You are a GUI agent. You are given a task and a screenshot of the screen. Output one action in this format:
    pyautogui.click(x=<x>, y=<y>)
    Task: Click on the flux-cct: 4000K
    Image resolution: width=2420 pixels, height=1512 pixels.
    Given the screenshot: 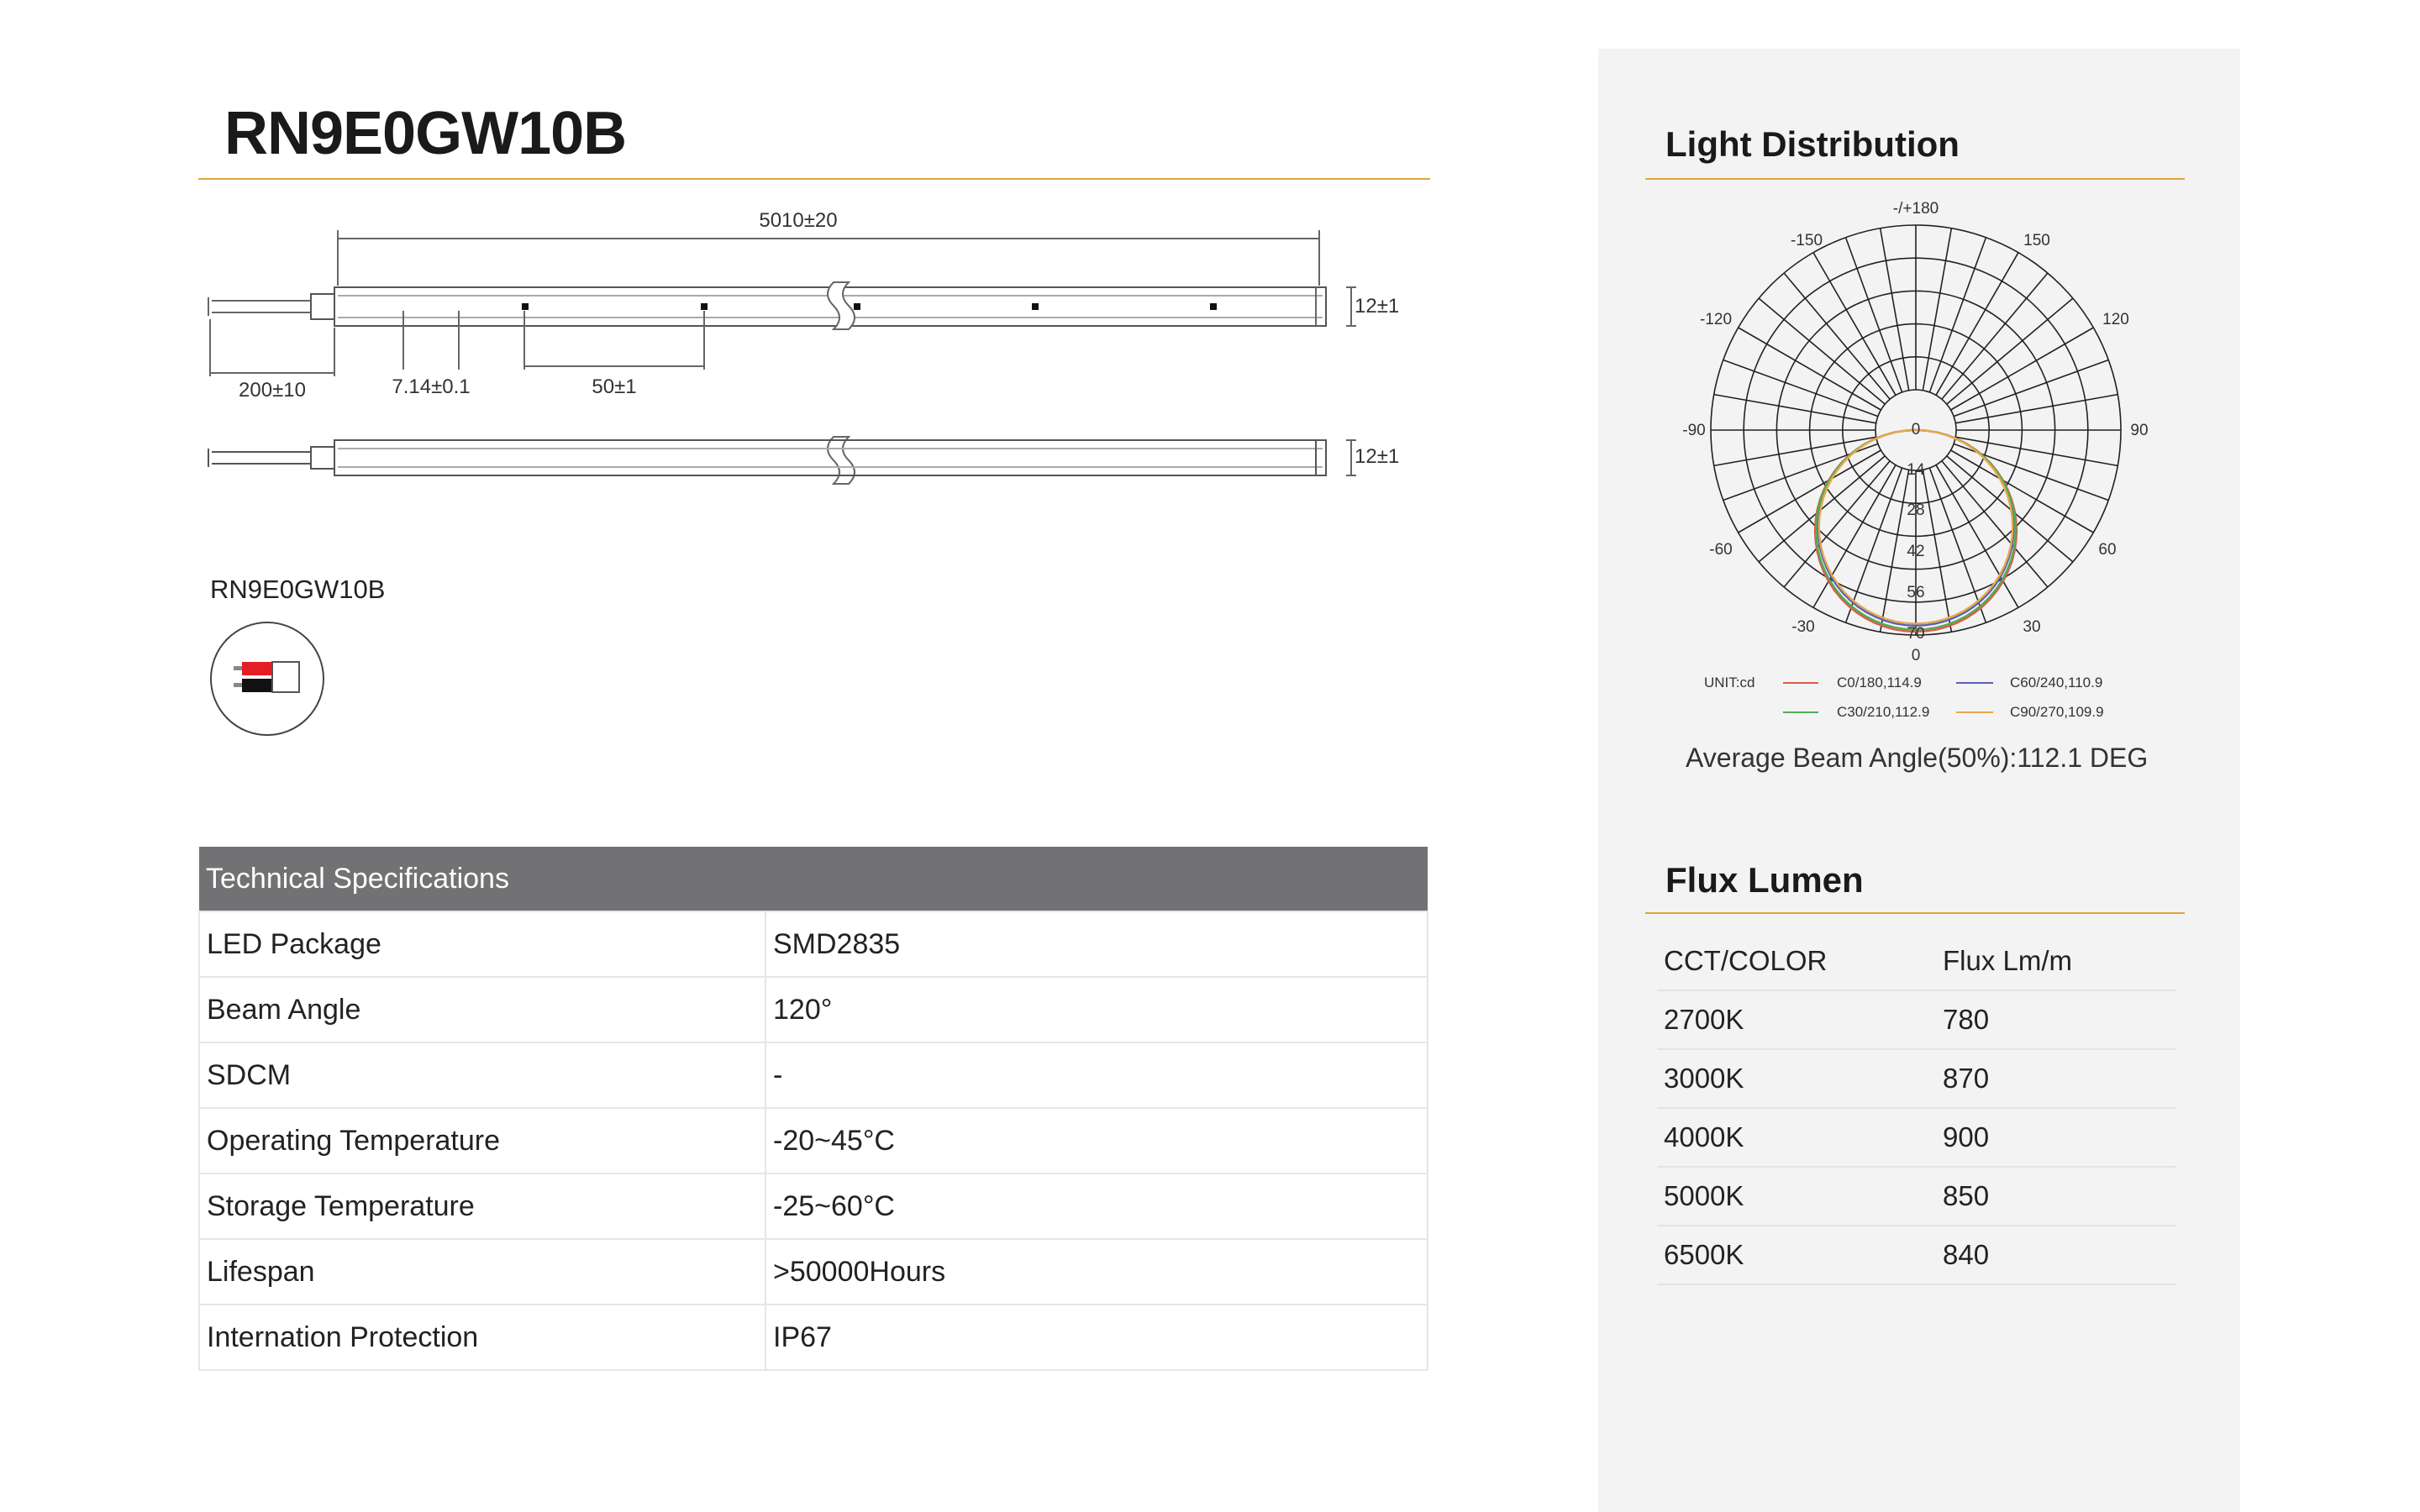 What is the action you would take?
    pyautogui.click(x=1797, y=1138)
    